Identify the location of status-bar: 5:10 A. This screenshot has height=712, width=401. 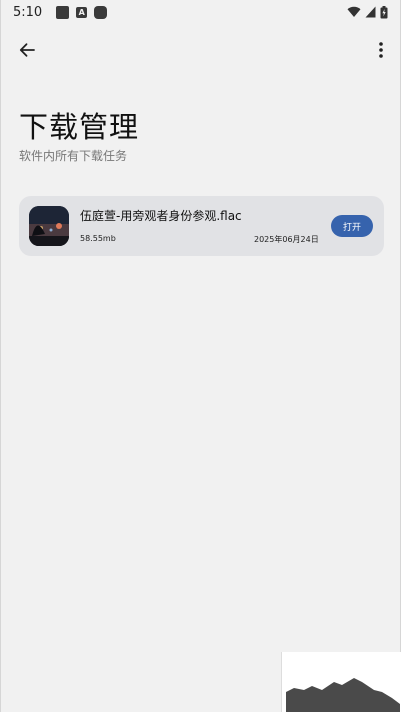
(200, 12).